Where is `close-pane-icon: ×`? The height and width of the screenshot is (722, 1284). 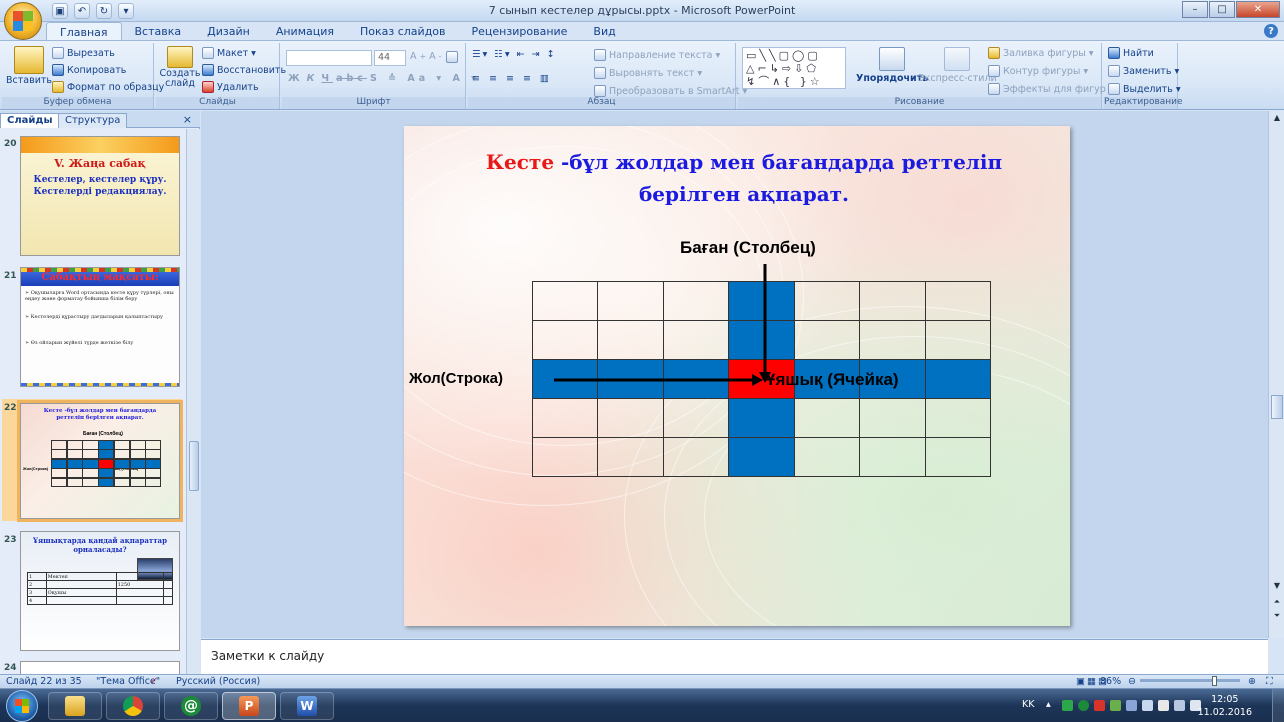
close-pane-icon: × is located at coordinates (187, 119).